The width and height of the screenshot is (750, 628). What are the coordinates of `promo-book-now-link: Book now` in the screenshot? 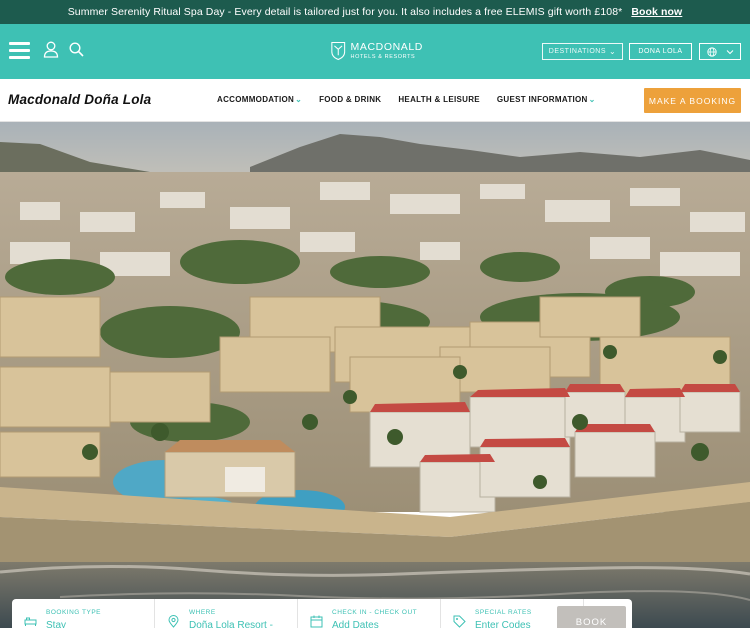 It's located at (656, 12).